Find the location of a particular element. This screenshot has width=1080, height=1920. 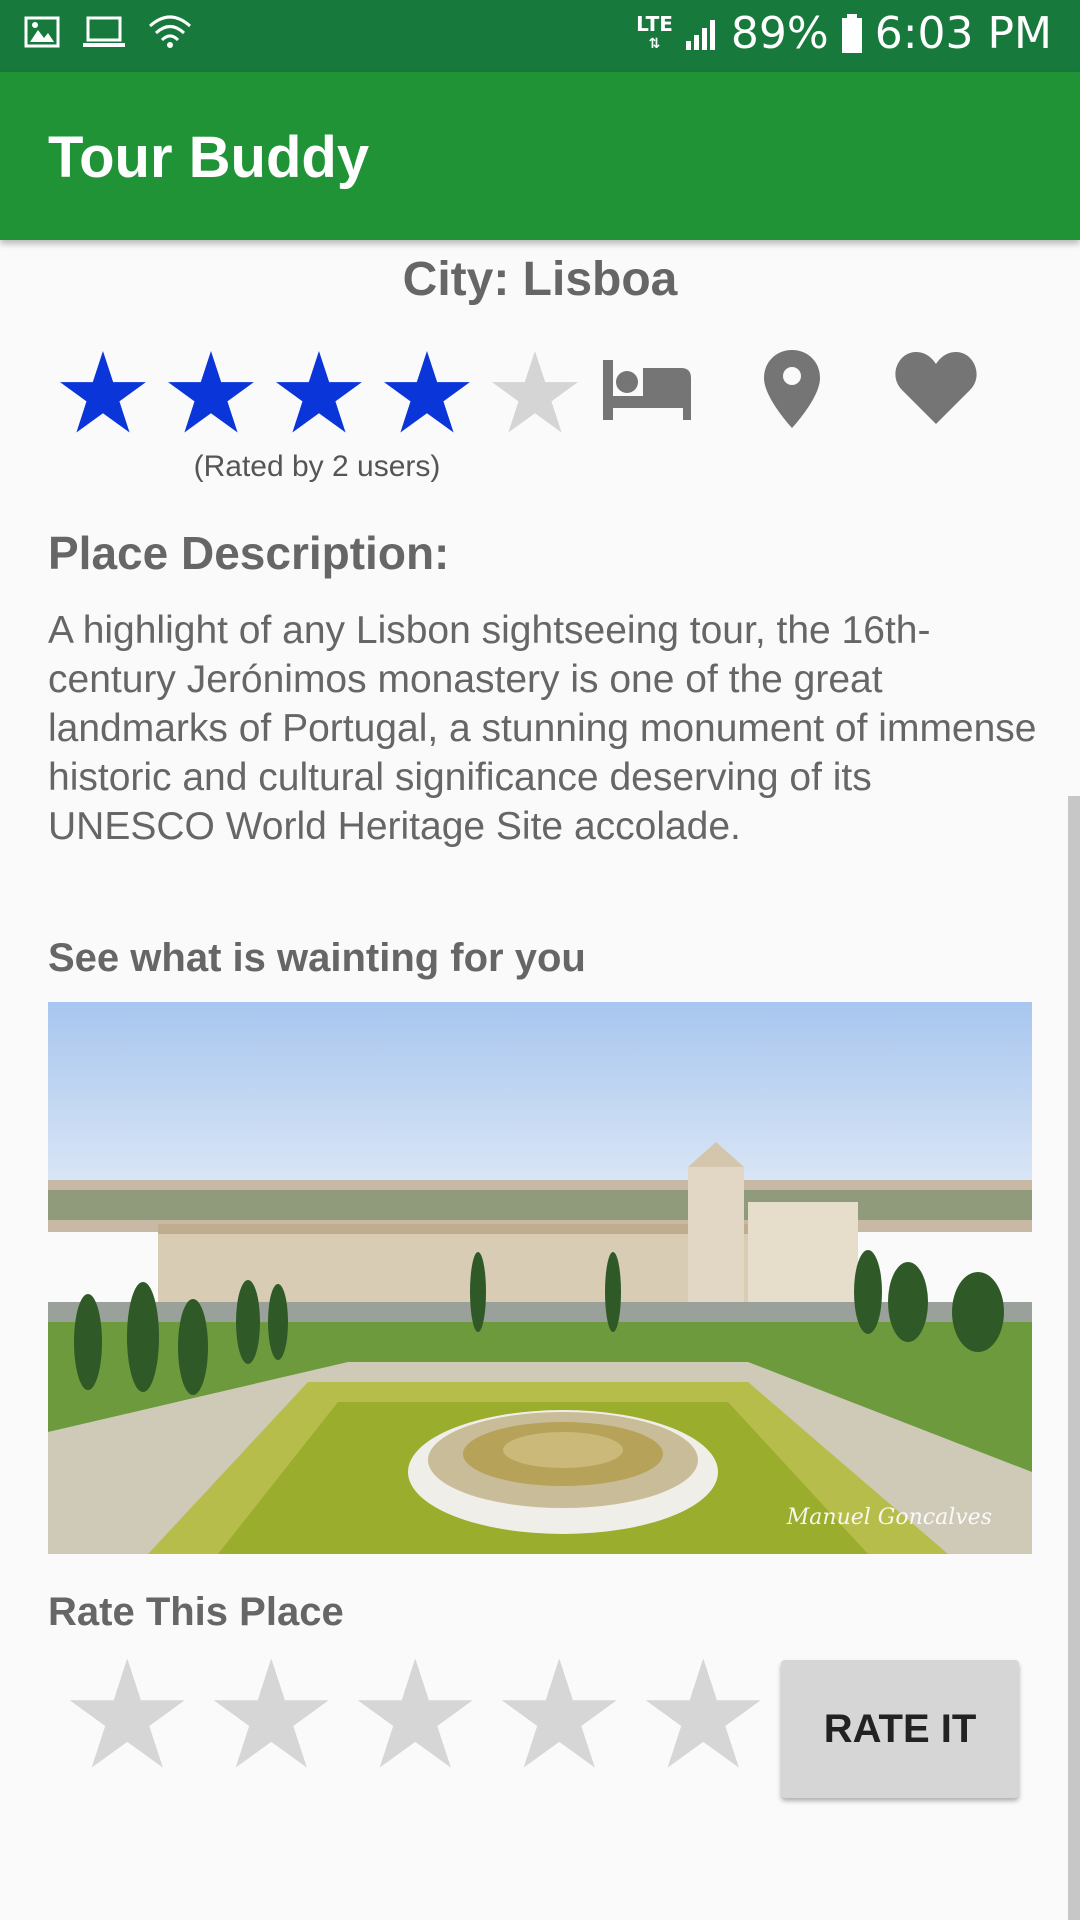

average-rating: ★ ★ ★ ★ ★ is located at coordinates (319, 393).